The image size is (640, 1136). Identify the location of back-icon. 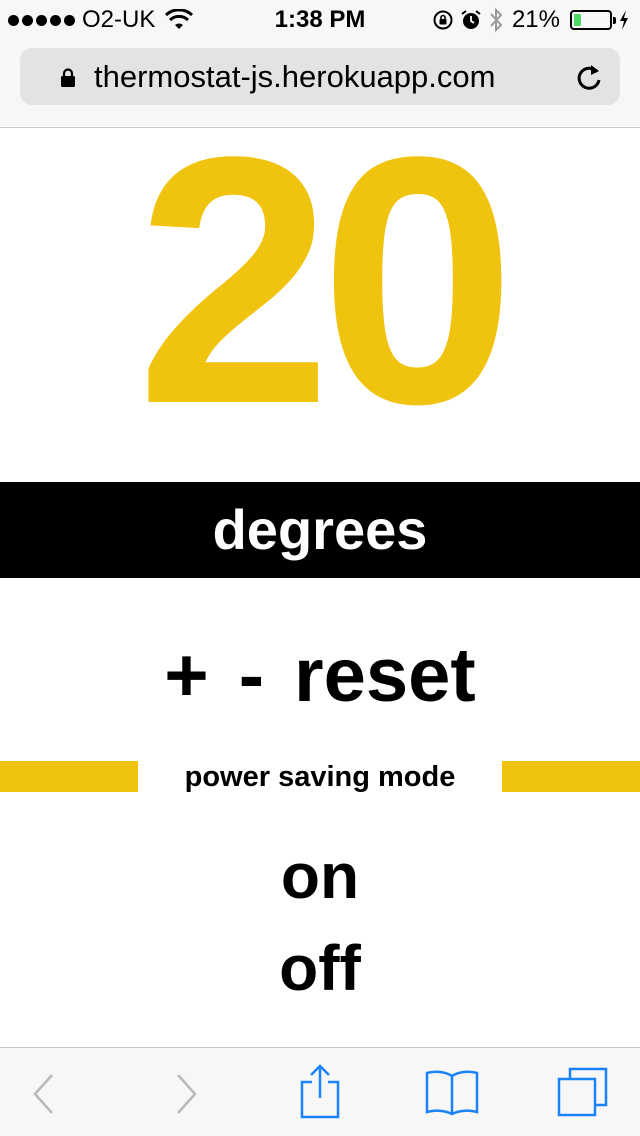
(44, 1094).